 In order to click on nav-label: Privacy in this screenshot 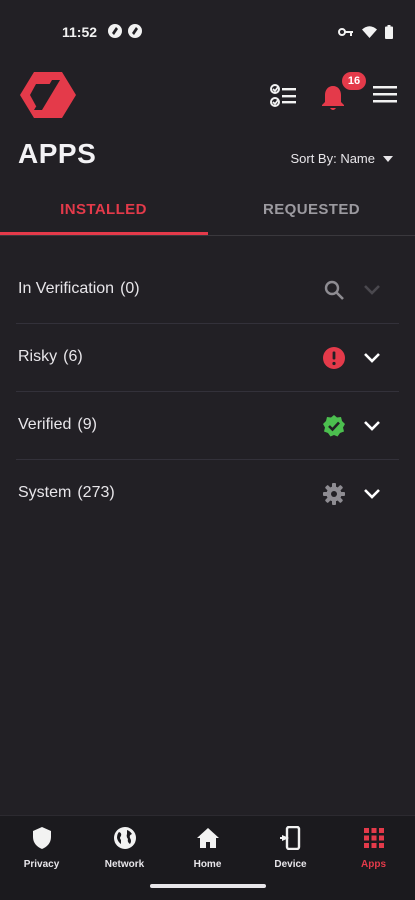, I will do `click(41, 864)`.